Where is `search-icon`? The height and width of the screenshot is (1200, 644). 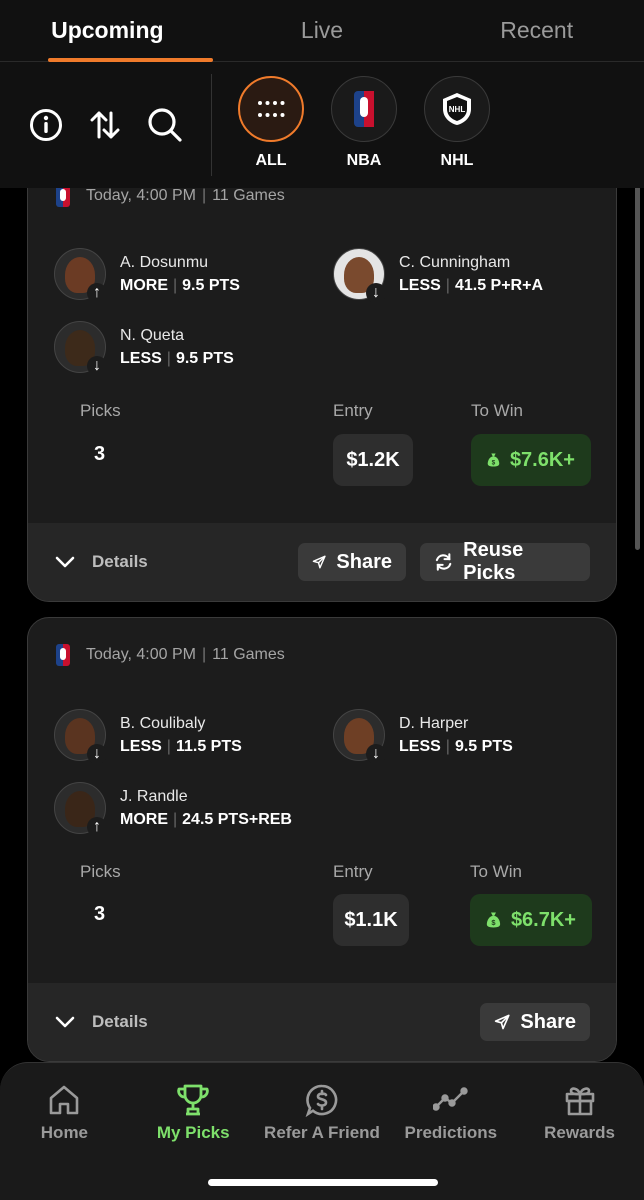 search-icon is located at coordinates (165, 125).